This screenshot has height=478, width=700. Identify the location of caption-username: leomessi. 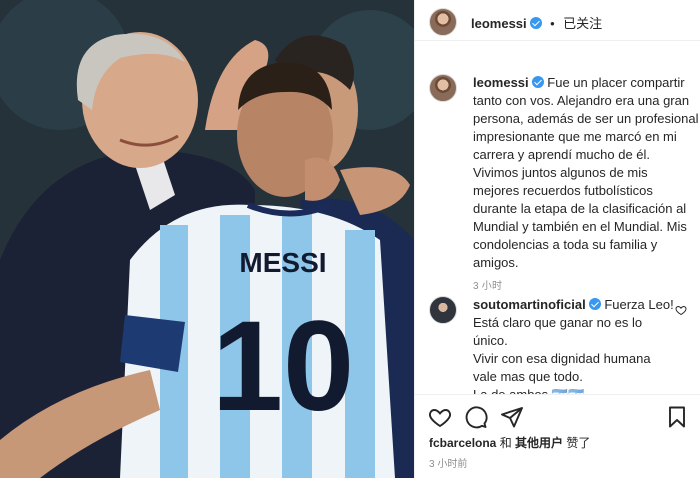
(501, 82).